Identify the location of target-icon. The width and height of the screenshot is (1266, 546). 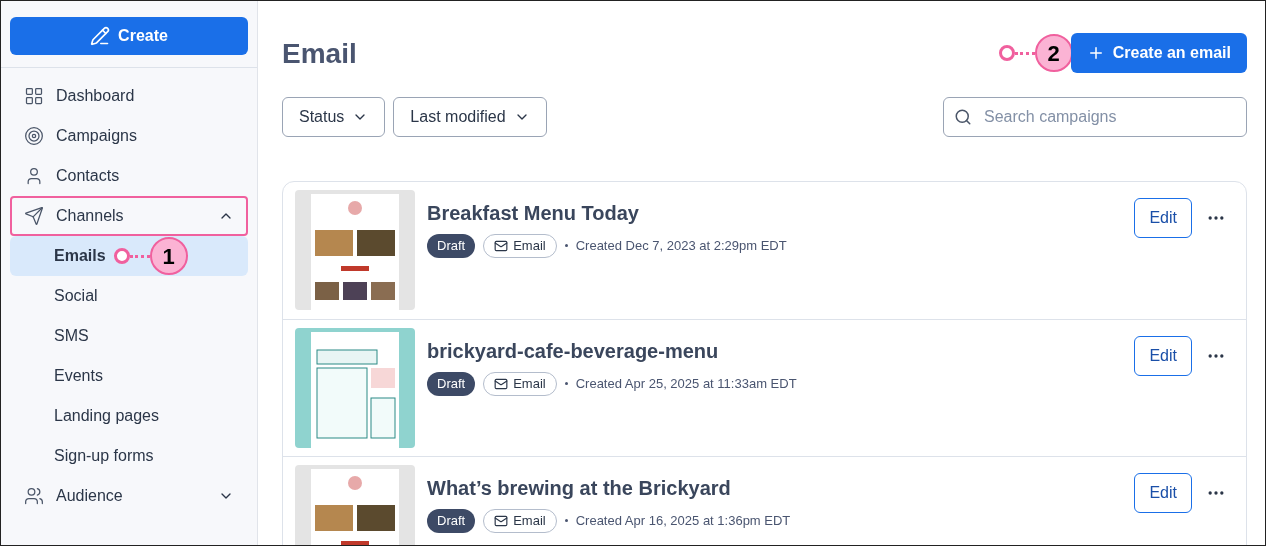
(34, 136).